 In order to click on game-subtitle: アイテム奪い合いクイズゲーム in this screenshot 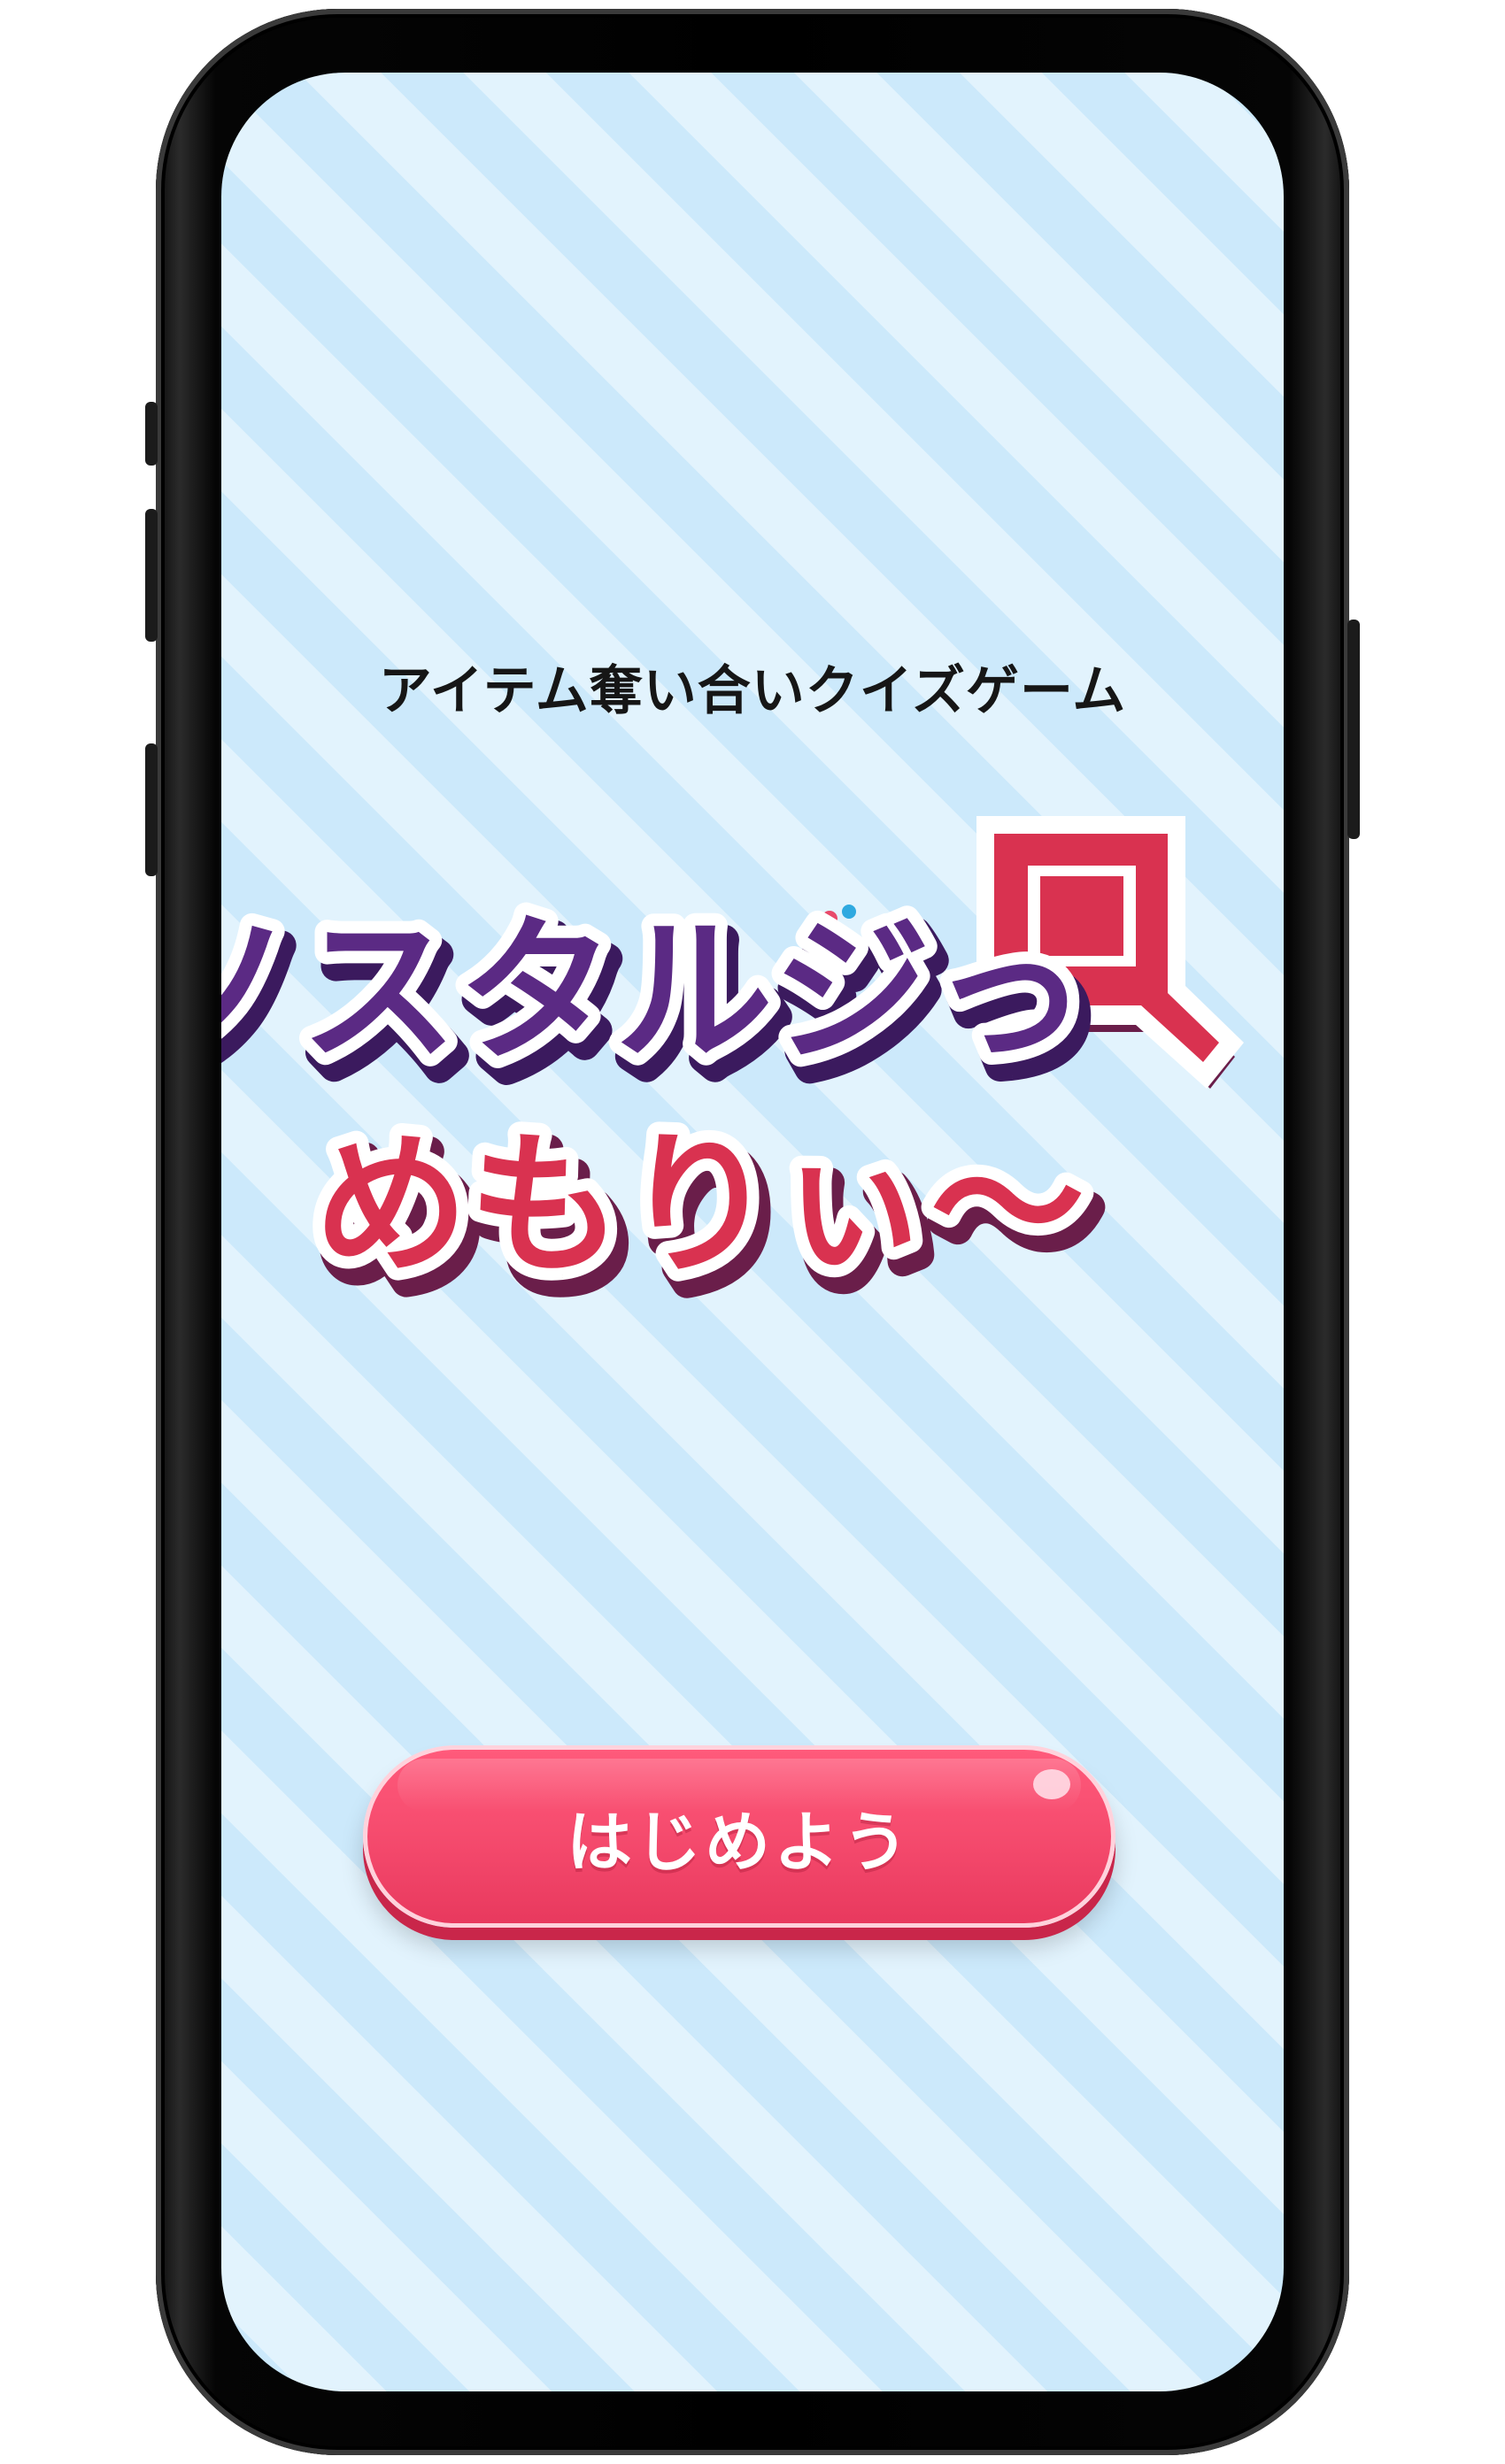, I will do `click(752, 691)`.